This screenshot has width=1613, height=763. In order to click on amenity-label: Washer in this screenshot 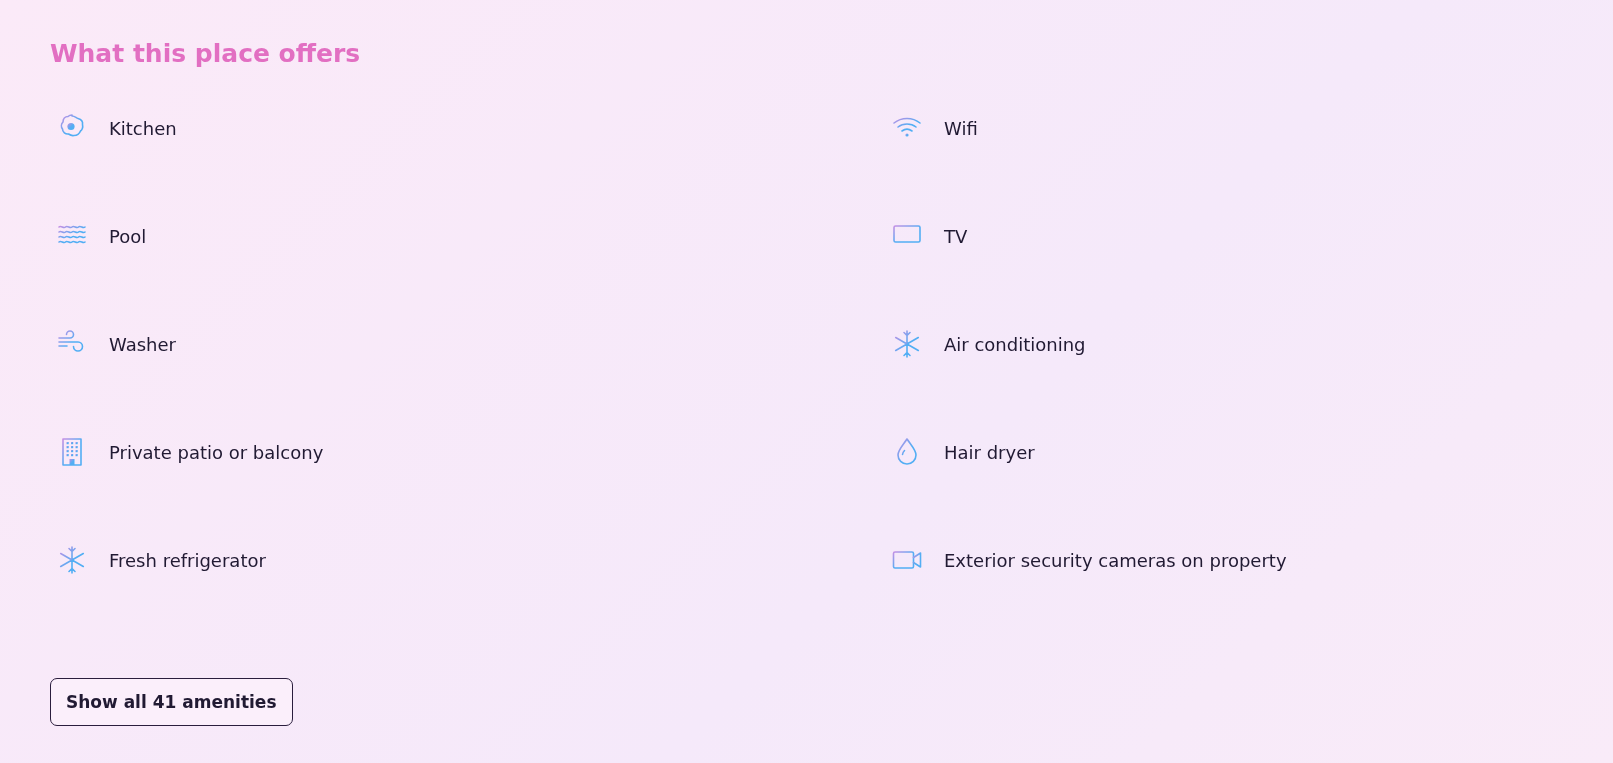, I will do `click(142, 344)`.